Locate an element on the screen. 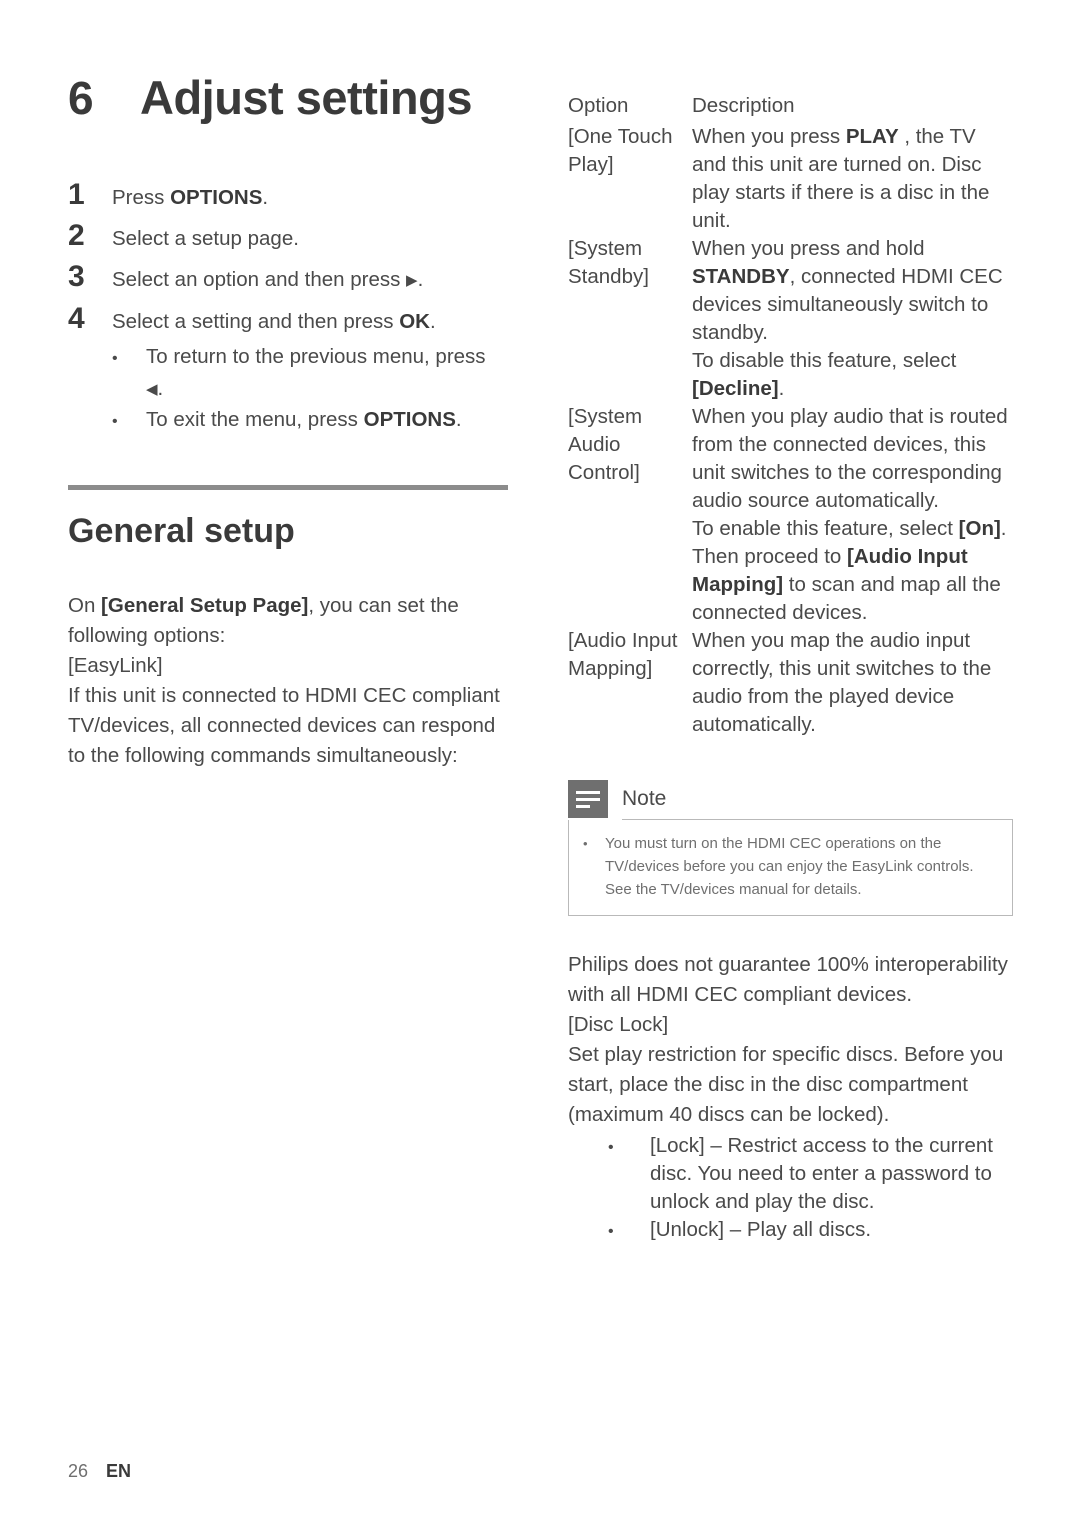  bullet-text: To return to the previous menu, press is located at coordinates (316, 356).